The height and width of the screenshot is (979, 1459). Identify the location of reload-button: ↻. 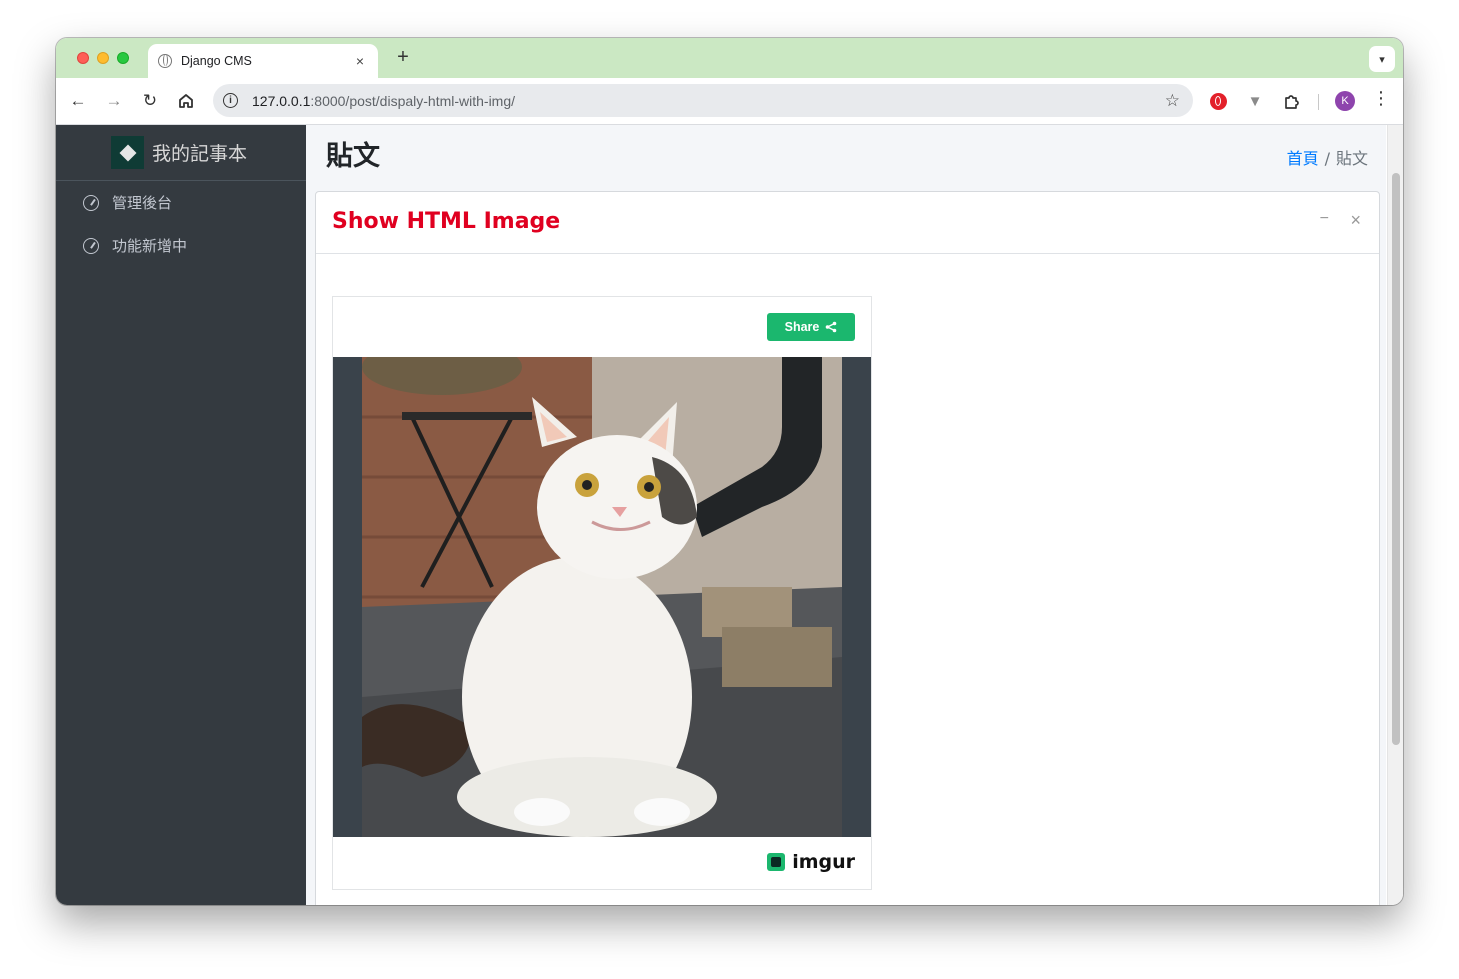
(150, 101).